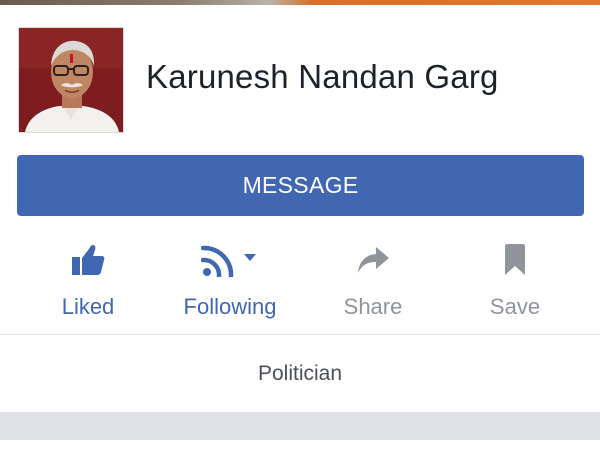 This screenshot has height=450, width=600. Describe the element at coordinates (250, 257) in the screenshot. I see `chevron-down-icon` at that location.